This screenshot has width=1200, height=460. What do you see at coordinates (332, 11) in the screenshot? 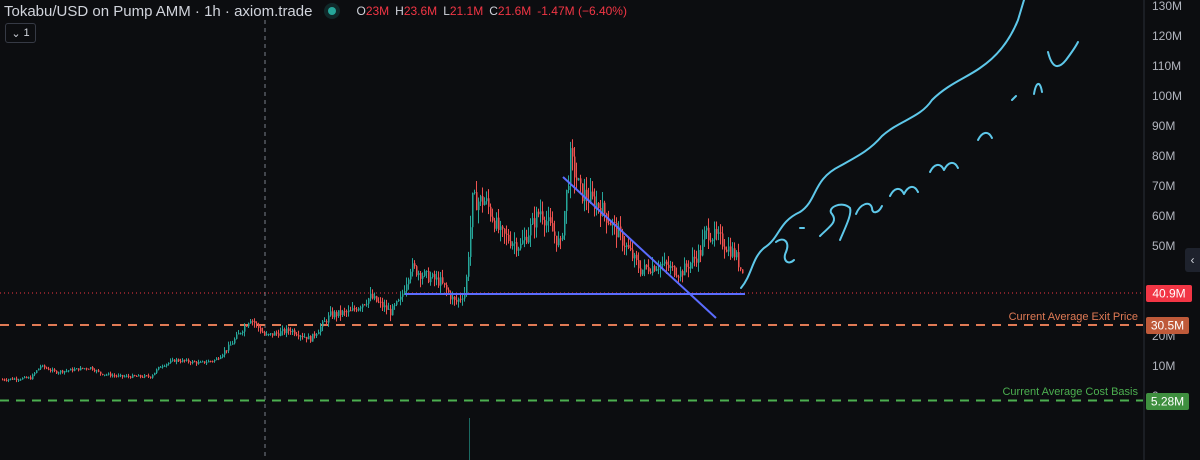
I see `market-status-dot` at bounding box center [332, 11].